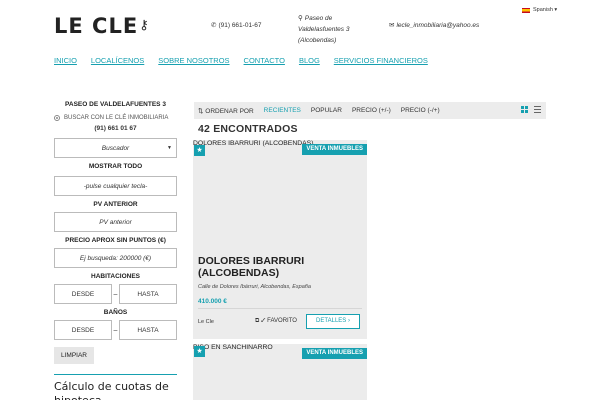  I want to click on select-value: Buscador, so click(115, 148).